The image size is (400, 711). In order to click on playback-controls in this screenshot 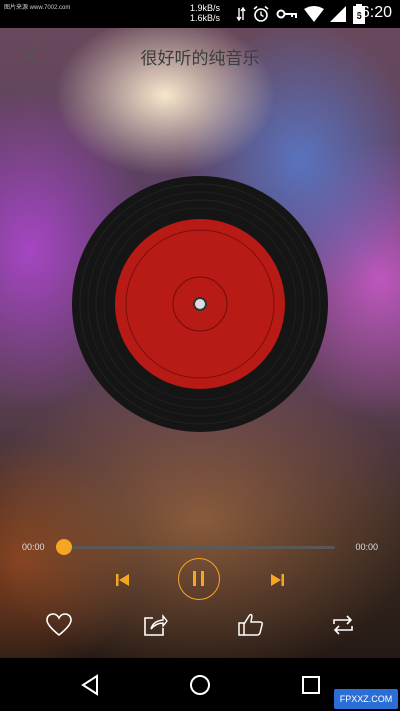, I will do `click(200, 581)`.